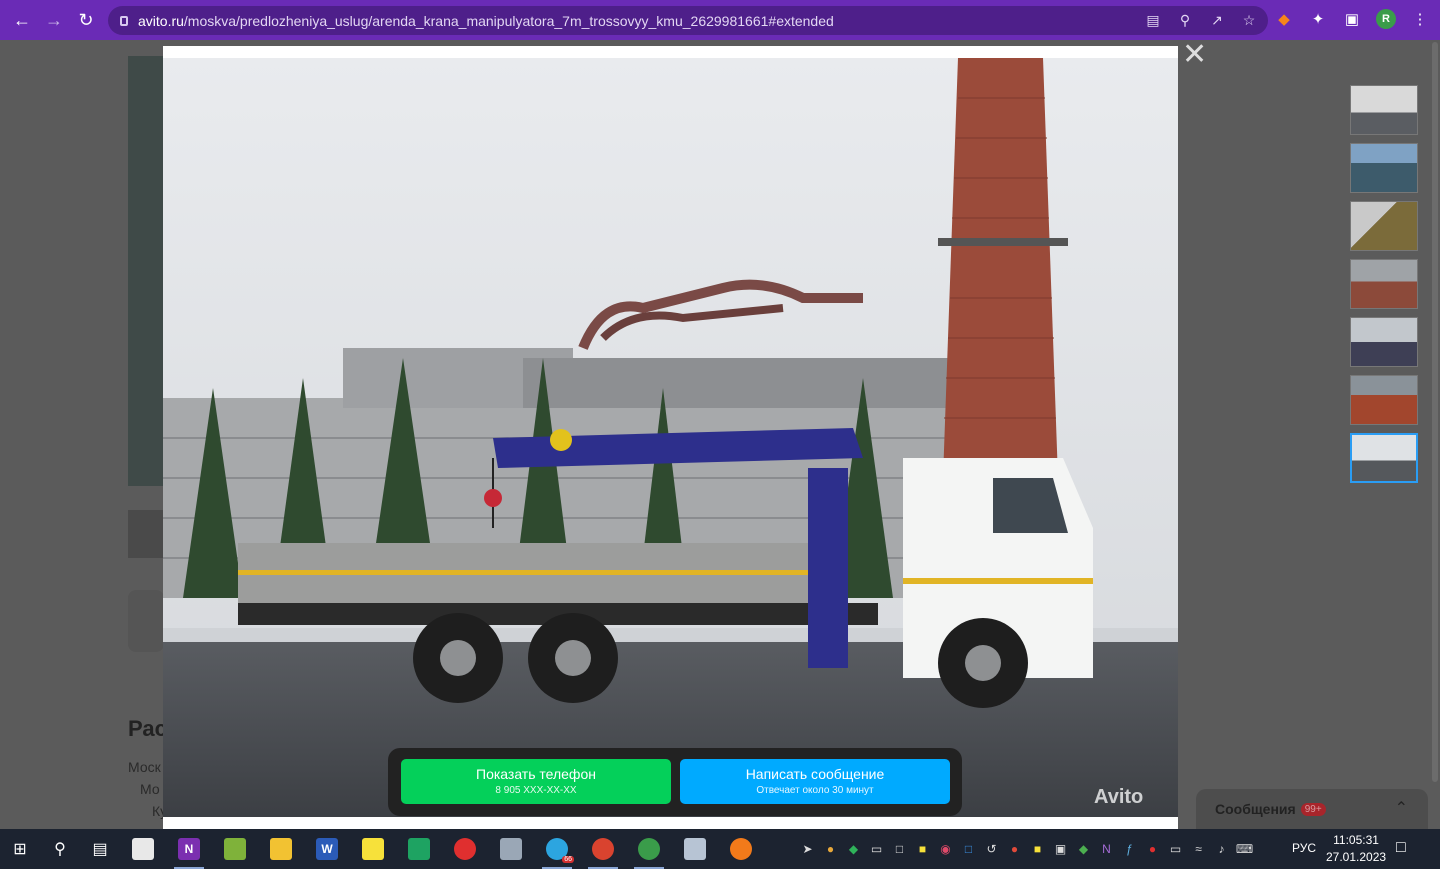 The height and width of the screenshot is (869, 1440). What do you see at coordinates (1129, 849) in the screenshot?
I see `tray-fx-icon: ƒ` at bounding box center [1129, 849].